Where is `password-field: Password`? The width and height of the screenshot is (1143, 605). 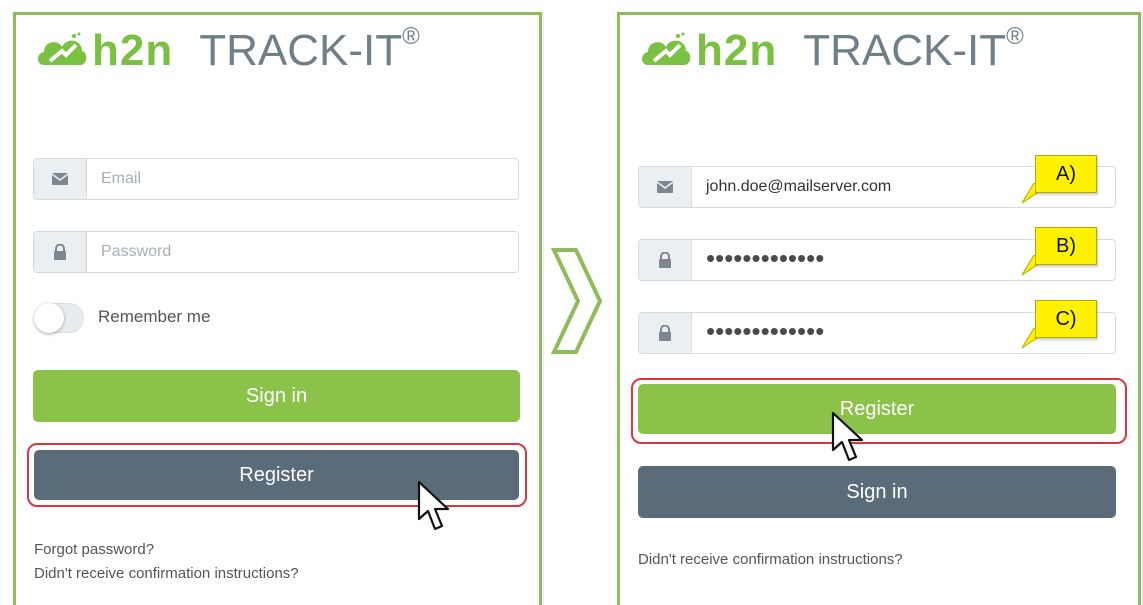 password-field: Password is located at coordinates (276, 252).